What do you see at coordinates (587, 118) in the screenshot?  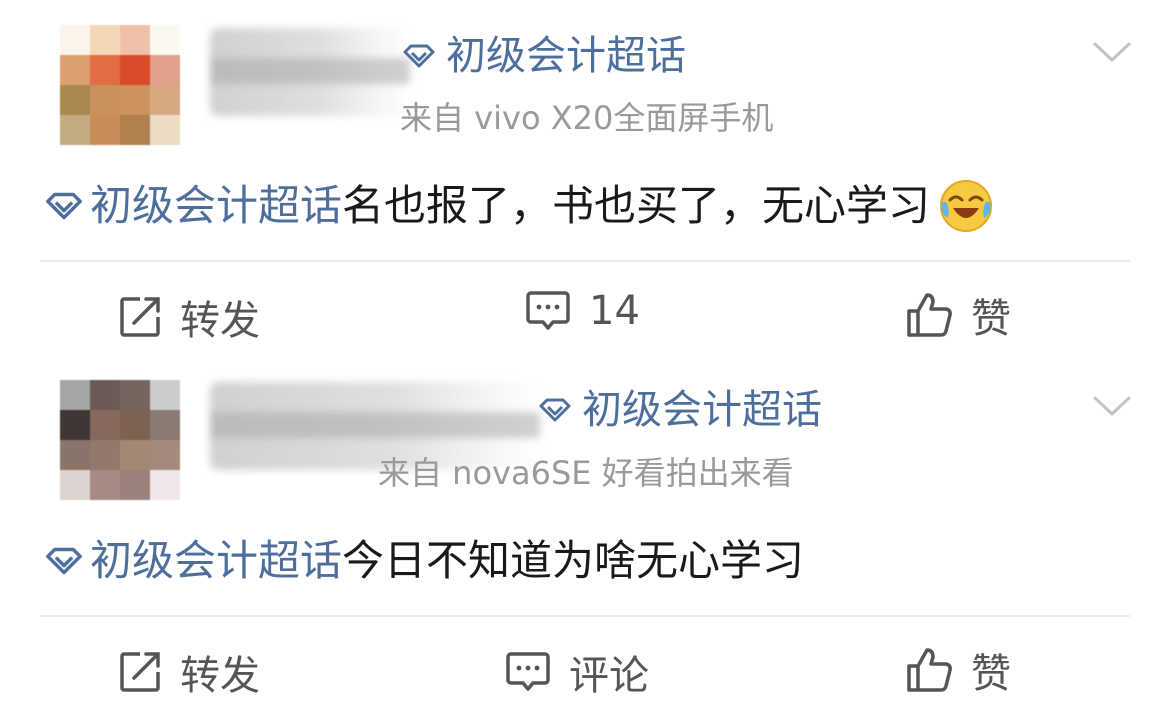 I see `post-source: 来自 vivo X20全面屏手机` at bounding box center [587, 118].